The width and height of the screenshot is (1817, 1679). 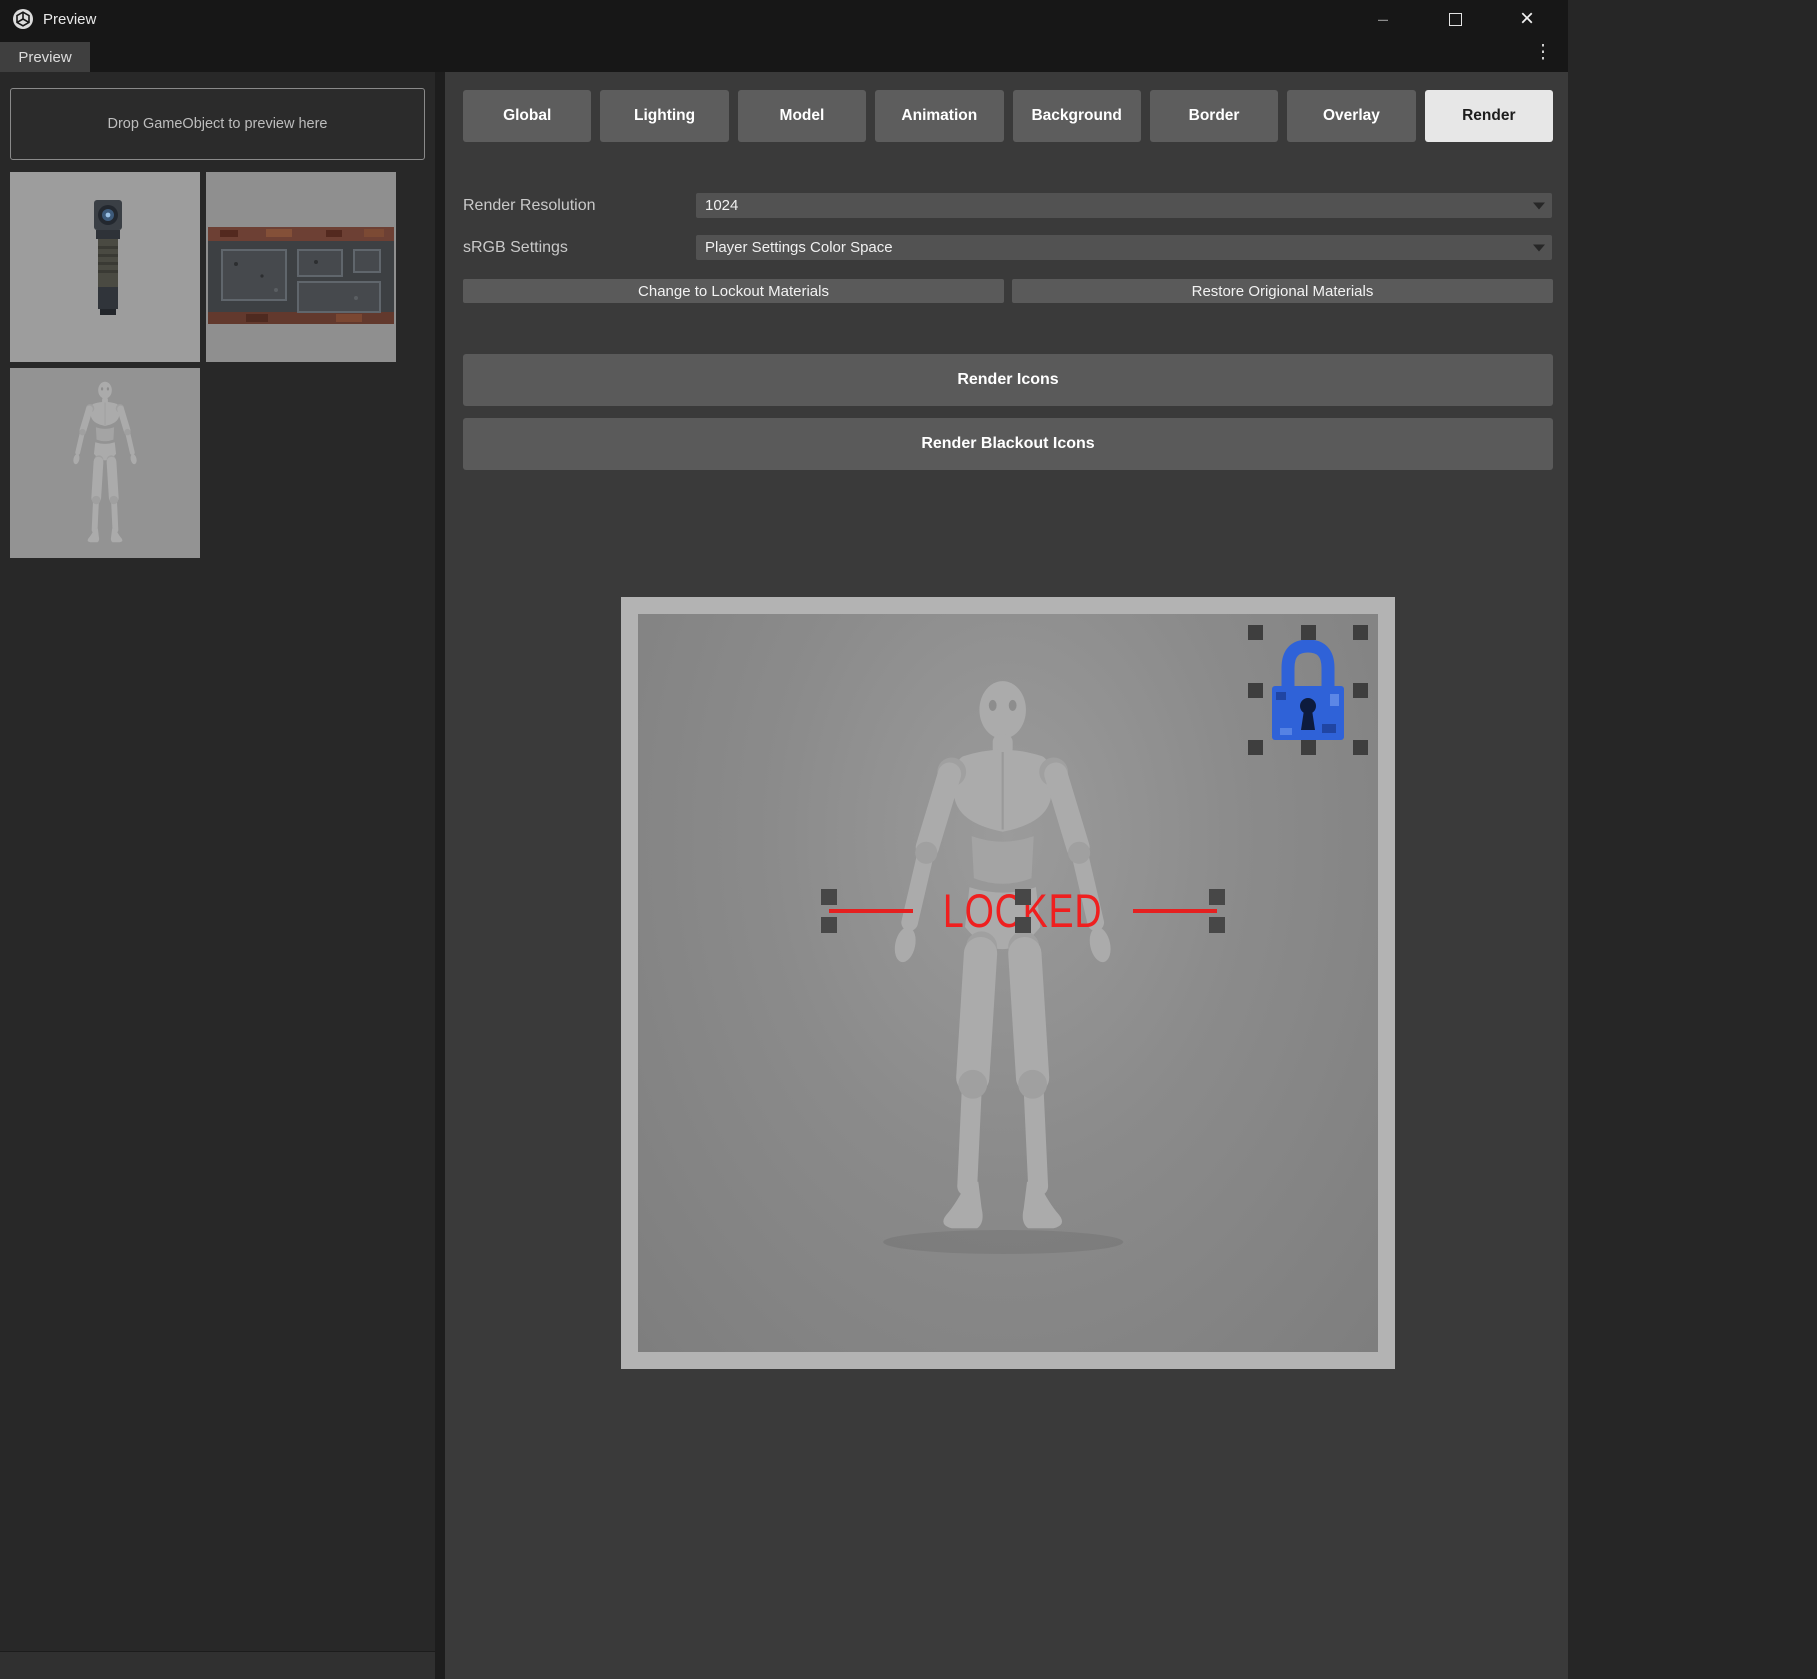 I want to click on close-icon: ×, so click(x=1526, y=18).